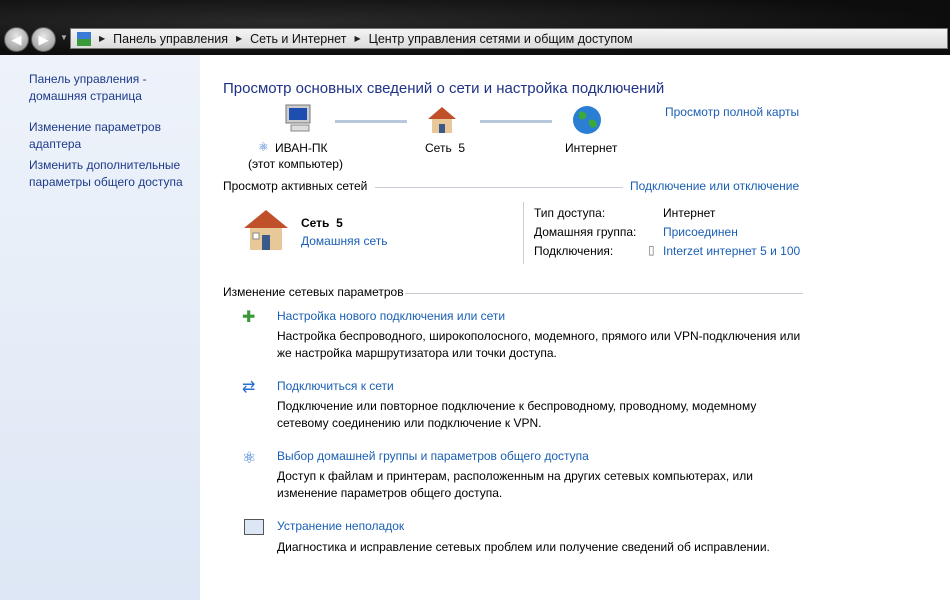 Image resolution: width=950 pixels, height=600 pixels. Describe the element at coordinates (249, 317) in the screenshot. I see `new-connection-icon: ✚` at that location.